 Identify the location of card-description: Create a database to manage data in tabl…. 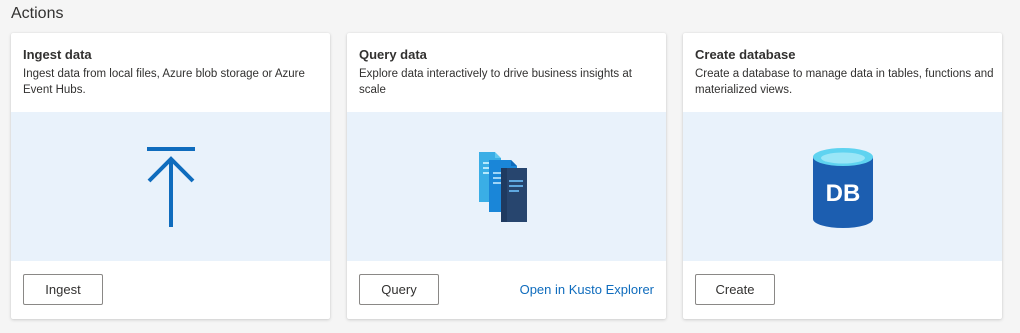
(844, 82).